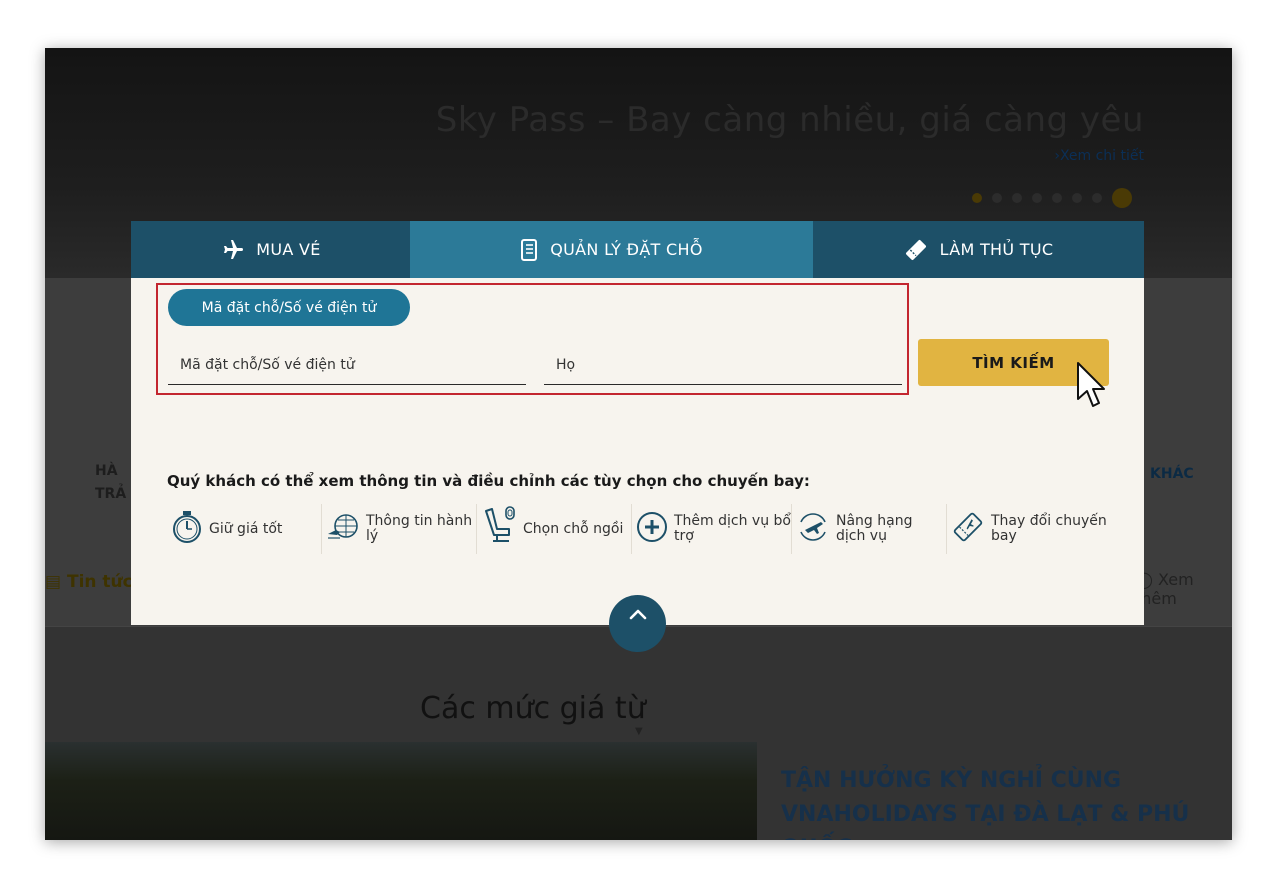 The image size is (1276, 888). Describe the element at coordinates (968, 529) in the screenshot. I see `change-ticket-icon` at that location.